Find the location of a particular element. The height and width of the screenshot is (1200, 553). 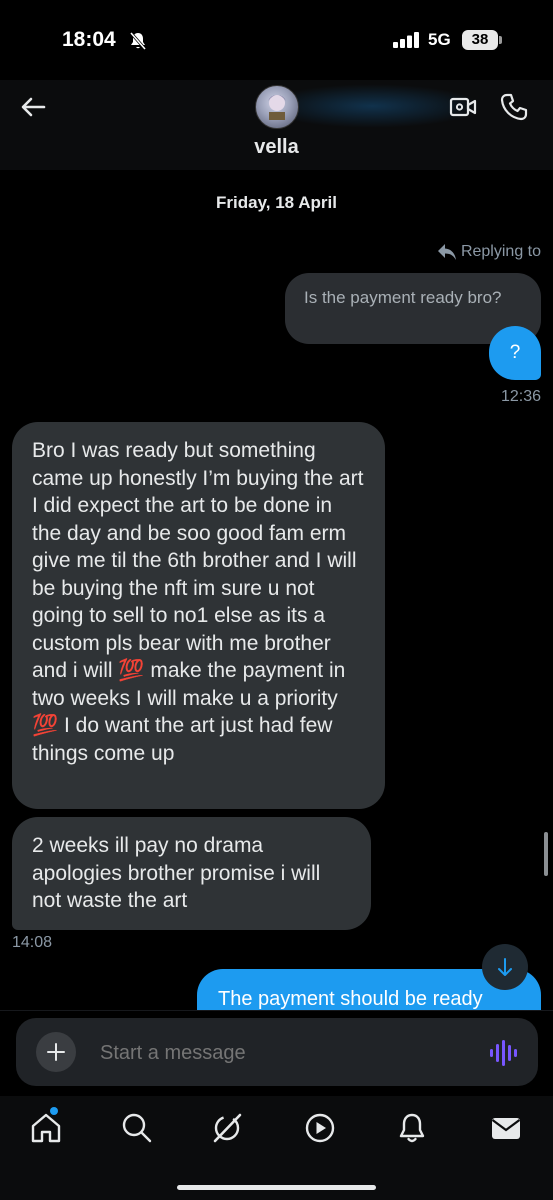

scroll-to-bottom-button is located at coordinates (505, 967).